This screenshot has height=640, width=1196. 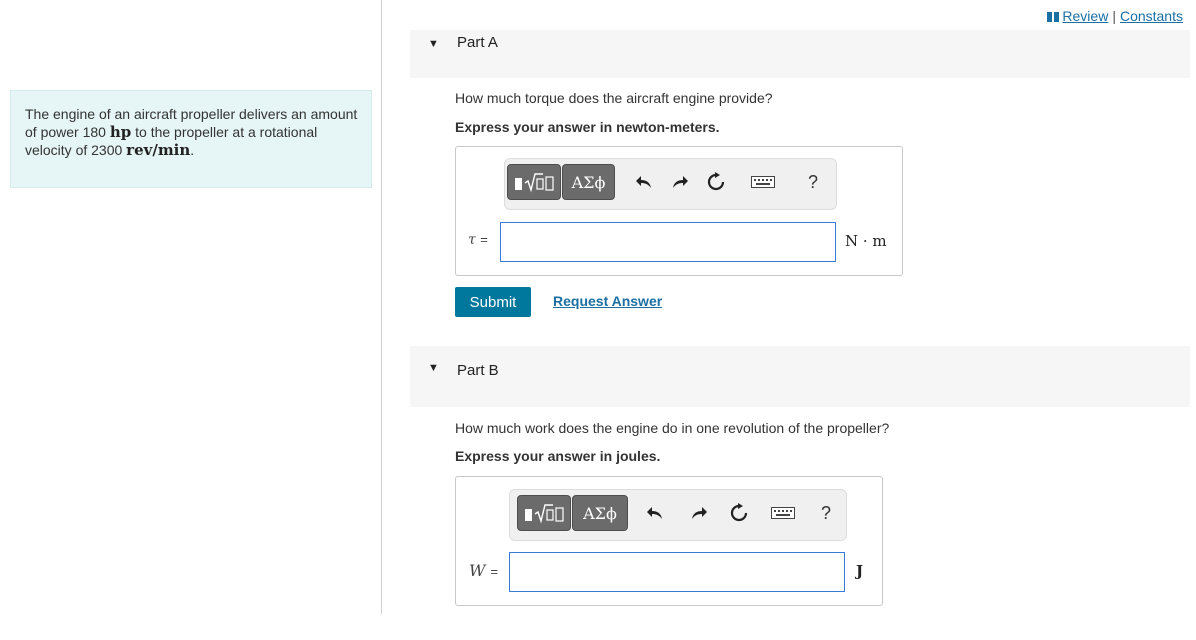 What do you see at coordinates (477, 42) in the screenshot?
I see `part-a-label: Part A` at bounding box center [477, 42].